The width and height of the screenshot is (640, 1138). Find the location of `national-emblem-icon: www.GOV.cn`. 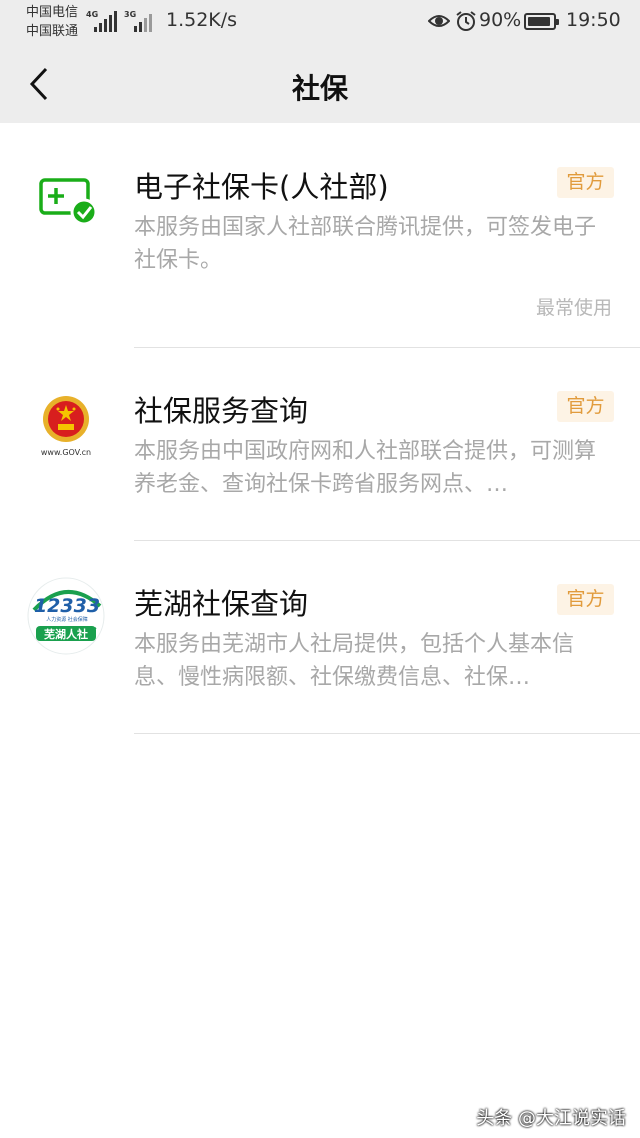

national-emblem-icon: www.GOV.cn is located at coordinates (66, 426).